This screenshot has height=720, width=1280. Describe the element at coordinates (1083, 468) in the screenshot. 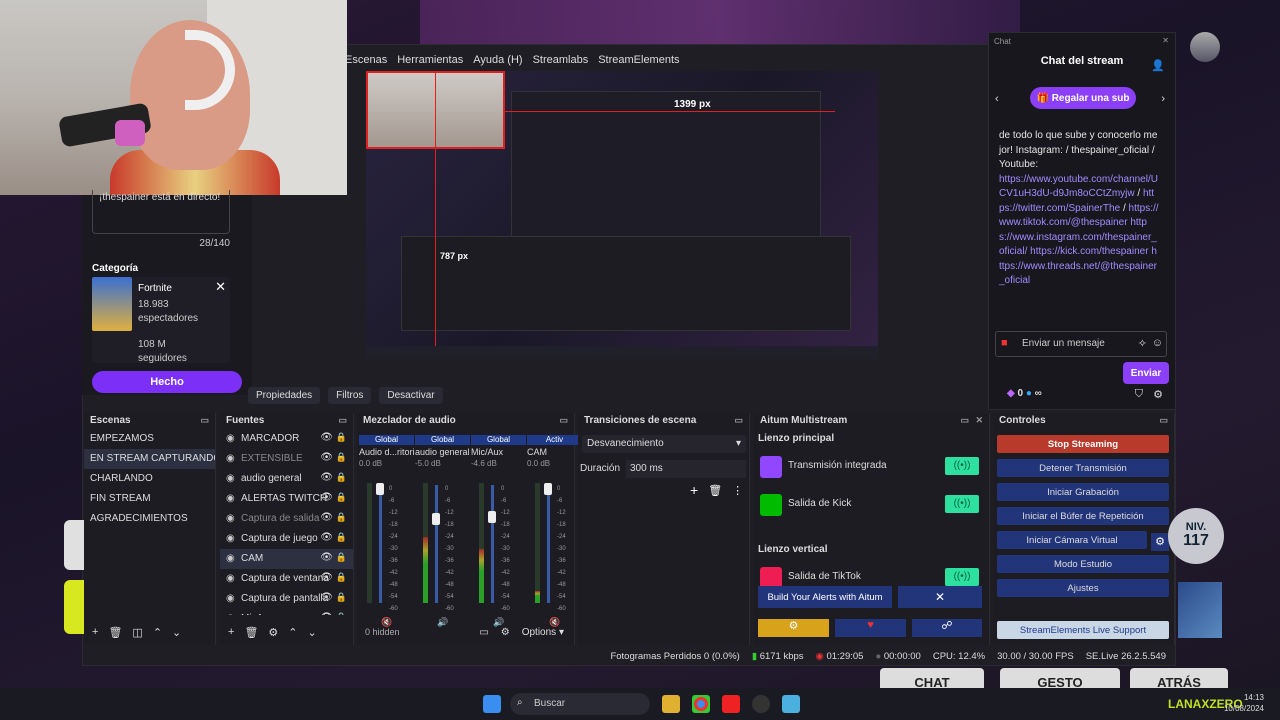

I see `control-button: Detener Transmisión` at that location.